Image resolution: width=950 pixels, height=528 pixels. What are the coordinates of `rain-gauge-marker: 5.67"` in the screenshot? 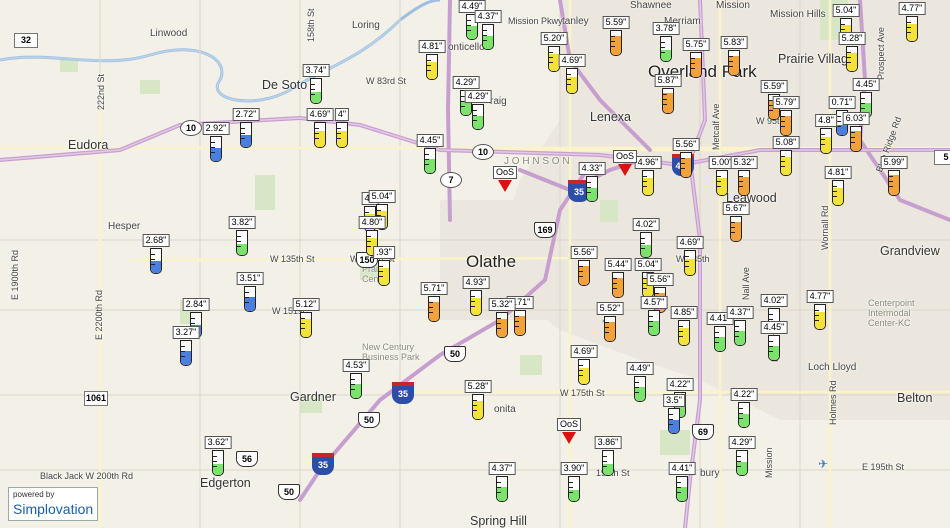 It's located at (736, 232).